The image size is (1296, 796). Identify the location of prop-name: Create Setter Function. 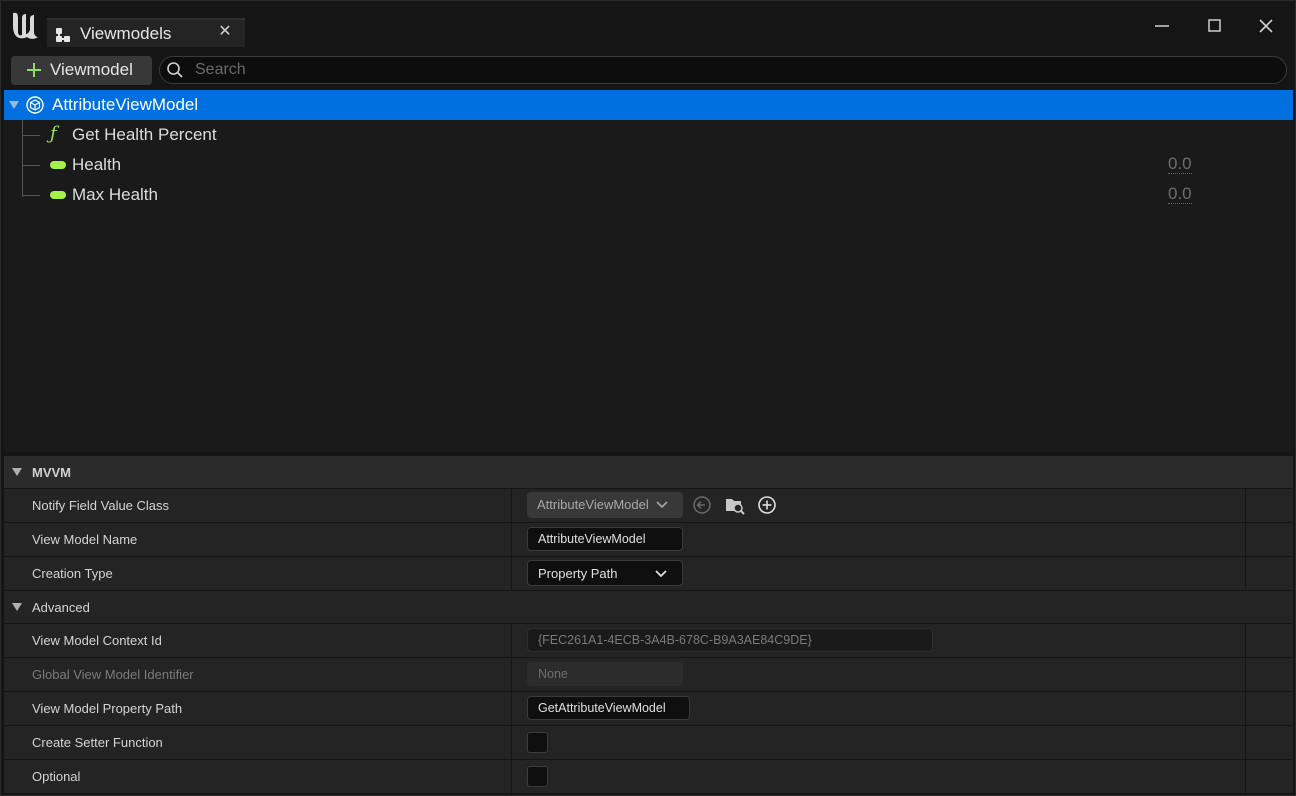
(97, 742).